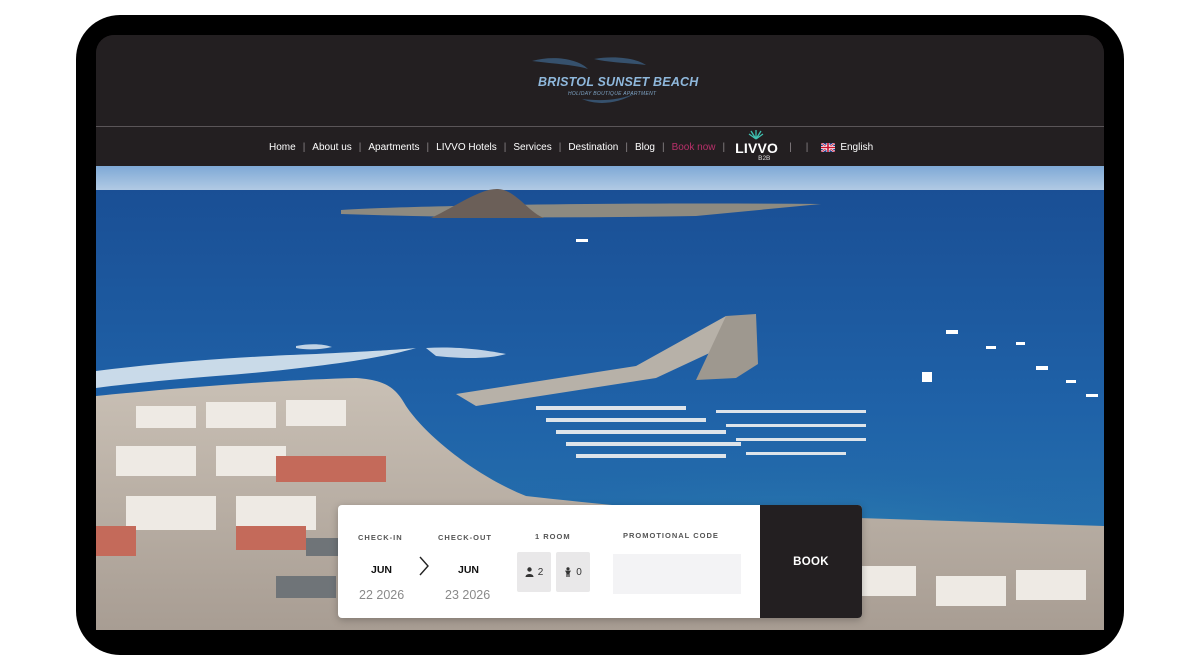  I want to click on checkin-month: JUN, so click(381, 570).